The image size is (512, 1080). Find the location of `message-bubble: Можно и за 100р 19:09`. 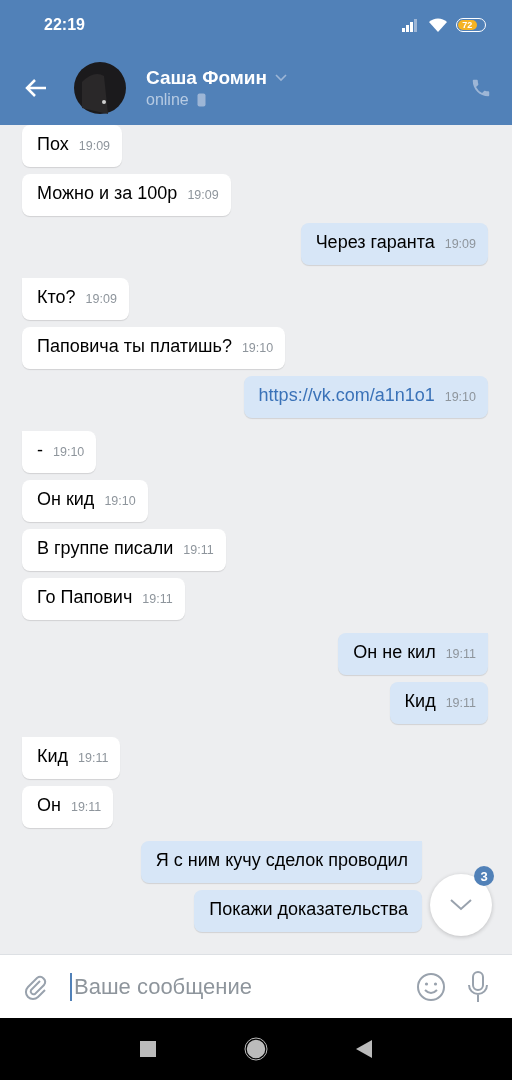

message-bubble: Можно и за 100р 19:09 is located at coordinates (126, 195).